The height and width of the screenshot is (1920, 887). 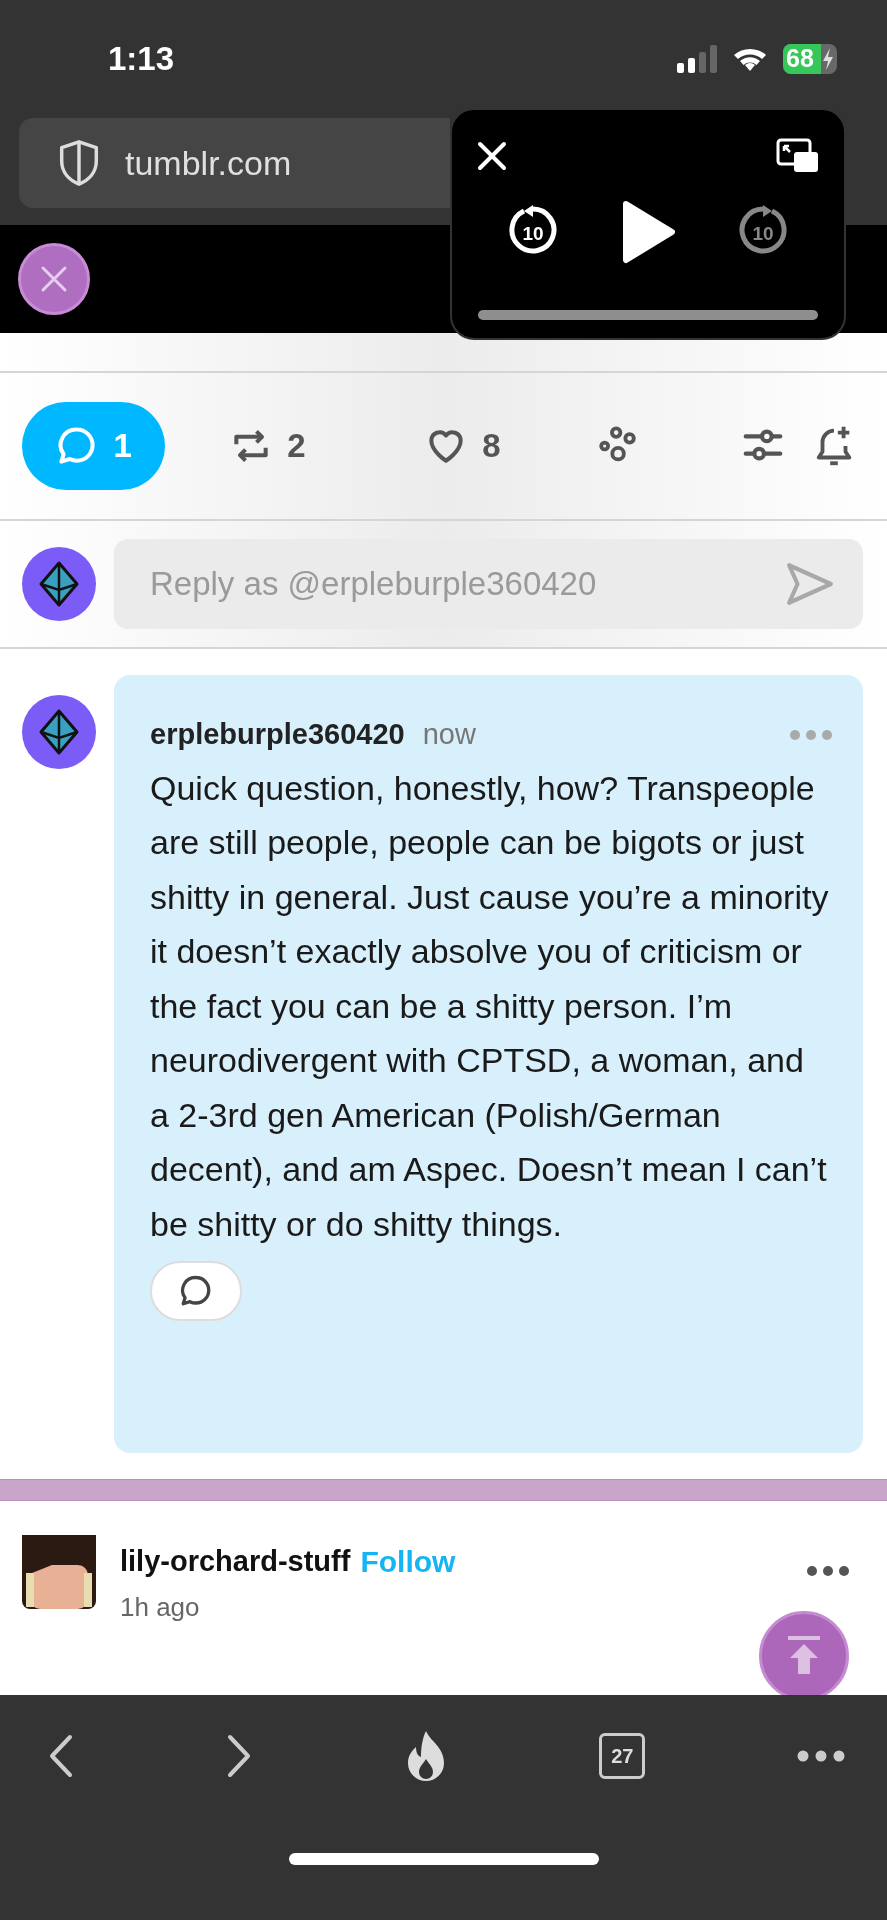 What do you see at coordinates (648, 232) in the screenshot?
I see `play-icon` at bounding box center [648, 232].